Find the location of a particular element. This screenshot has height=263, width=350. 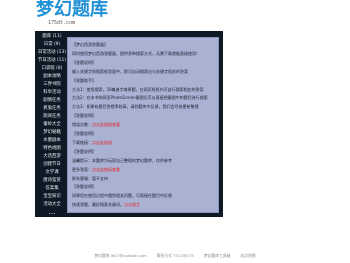

content-line: 错误次数：点击此链接查看 is located at coordinates (145, 125).